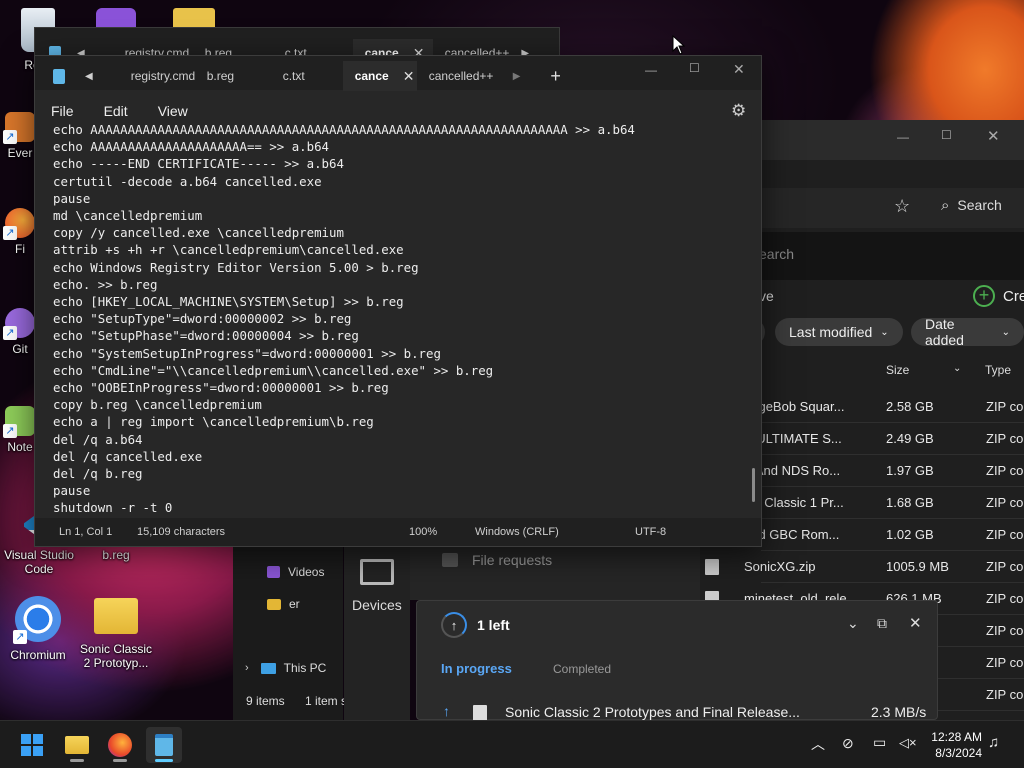 This screenshot has width=1024, height=768. Describe the element at coordinates (202, 319) in the screenshot. I see `code-line: echo "SetupType"=dword:00000002 >> b.reg` at that location.